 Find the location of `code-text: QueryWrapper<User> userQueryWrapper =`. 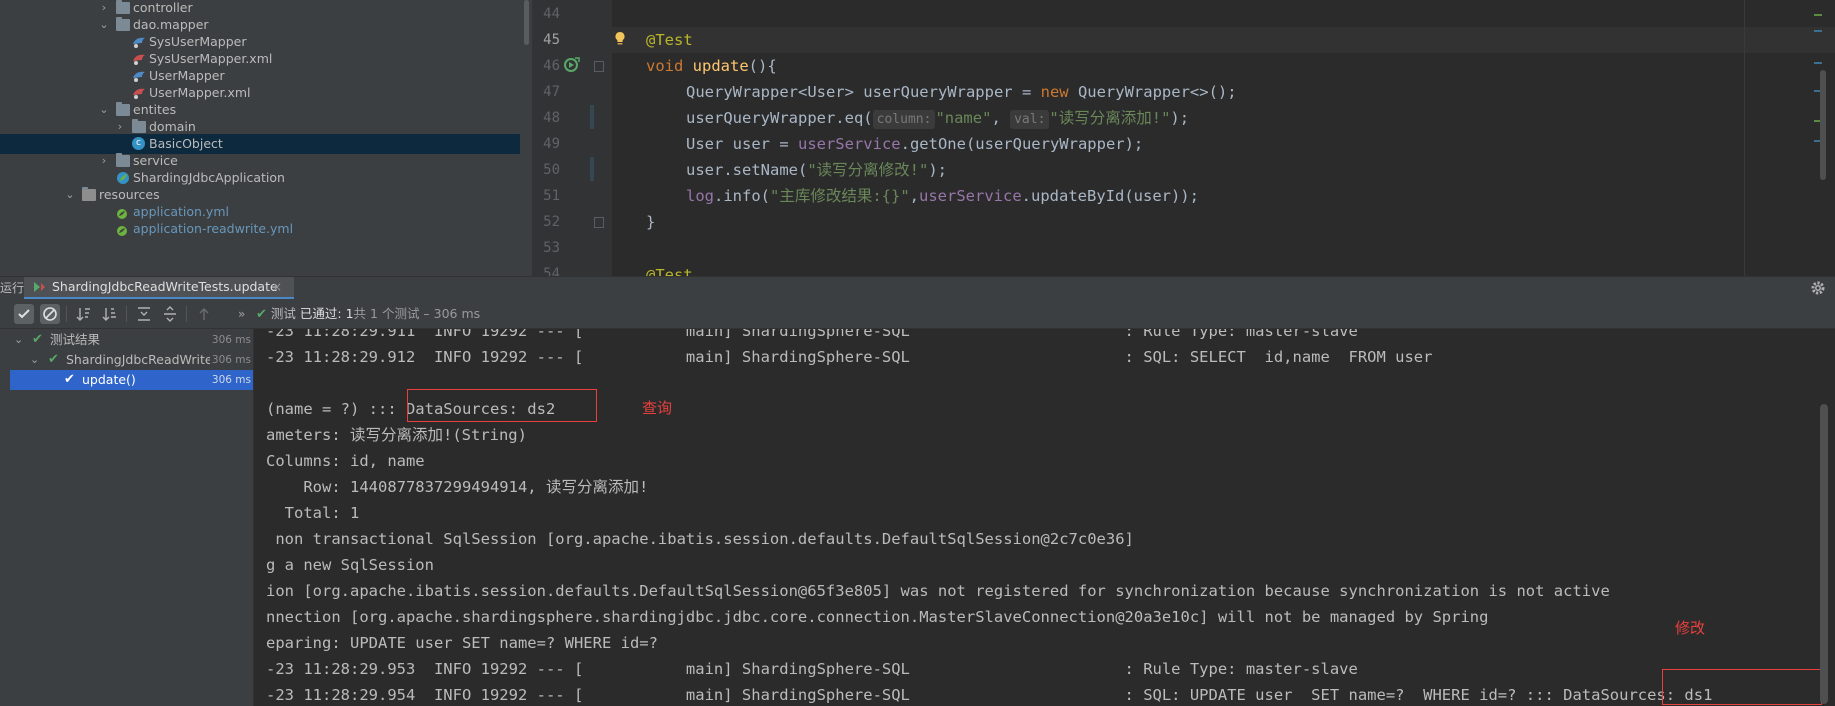

code-text: QueryWrapper<User> userQueryWrapper = is located at coordinates (863, 92).